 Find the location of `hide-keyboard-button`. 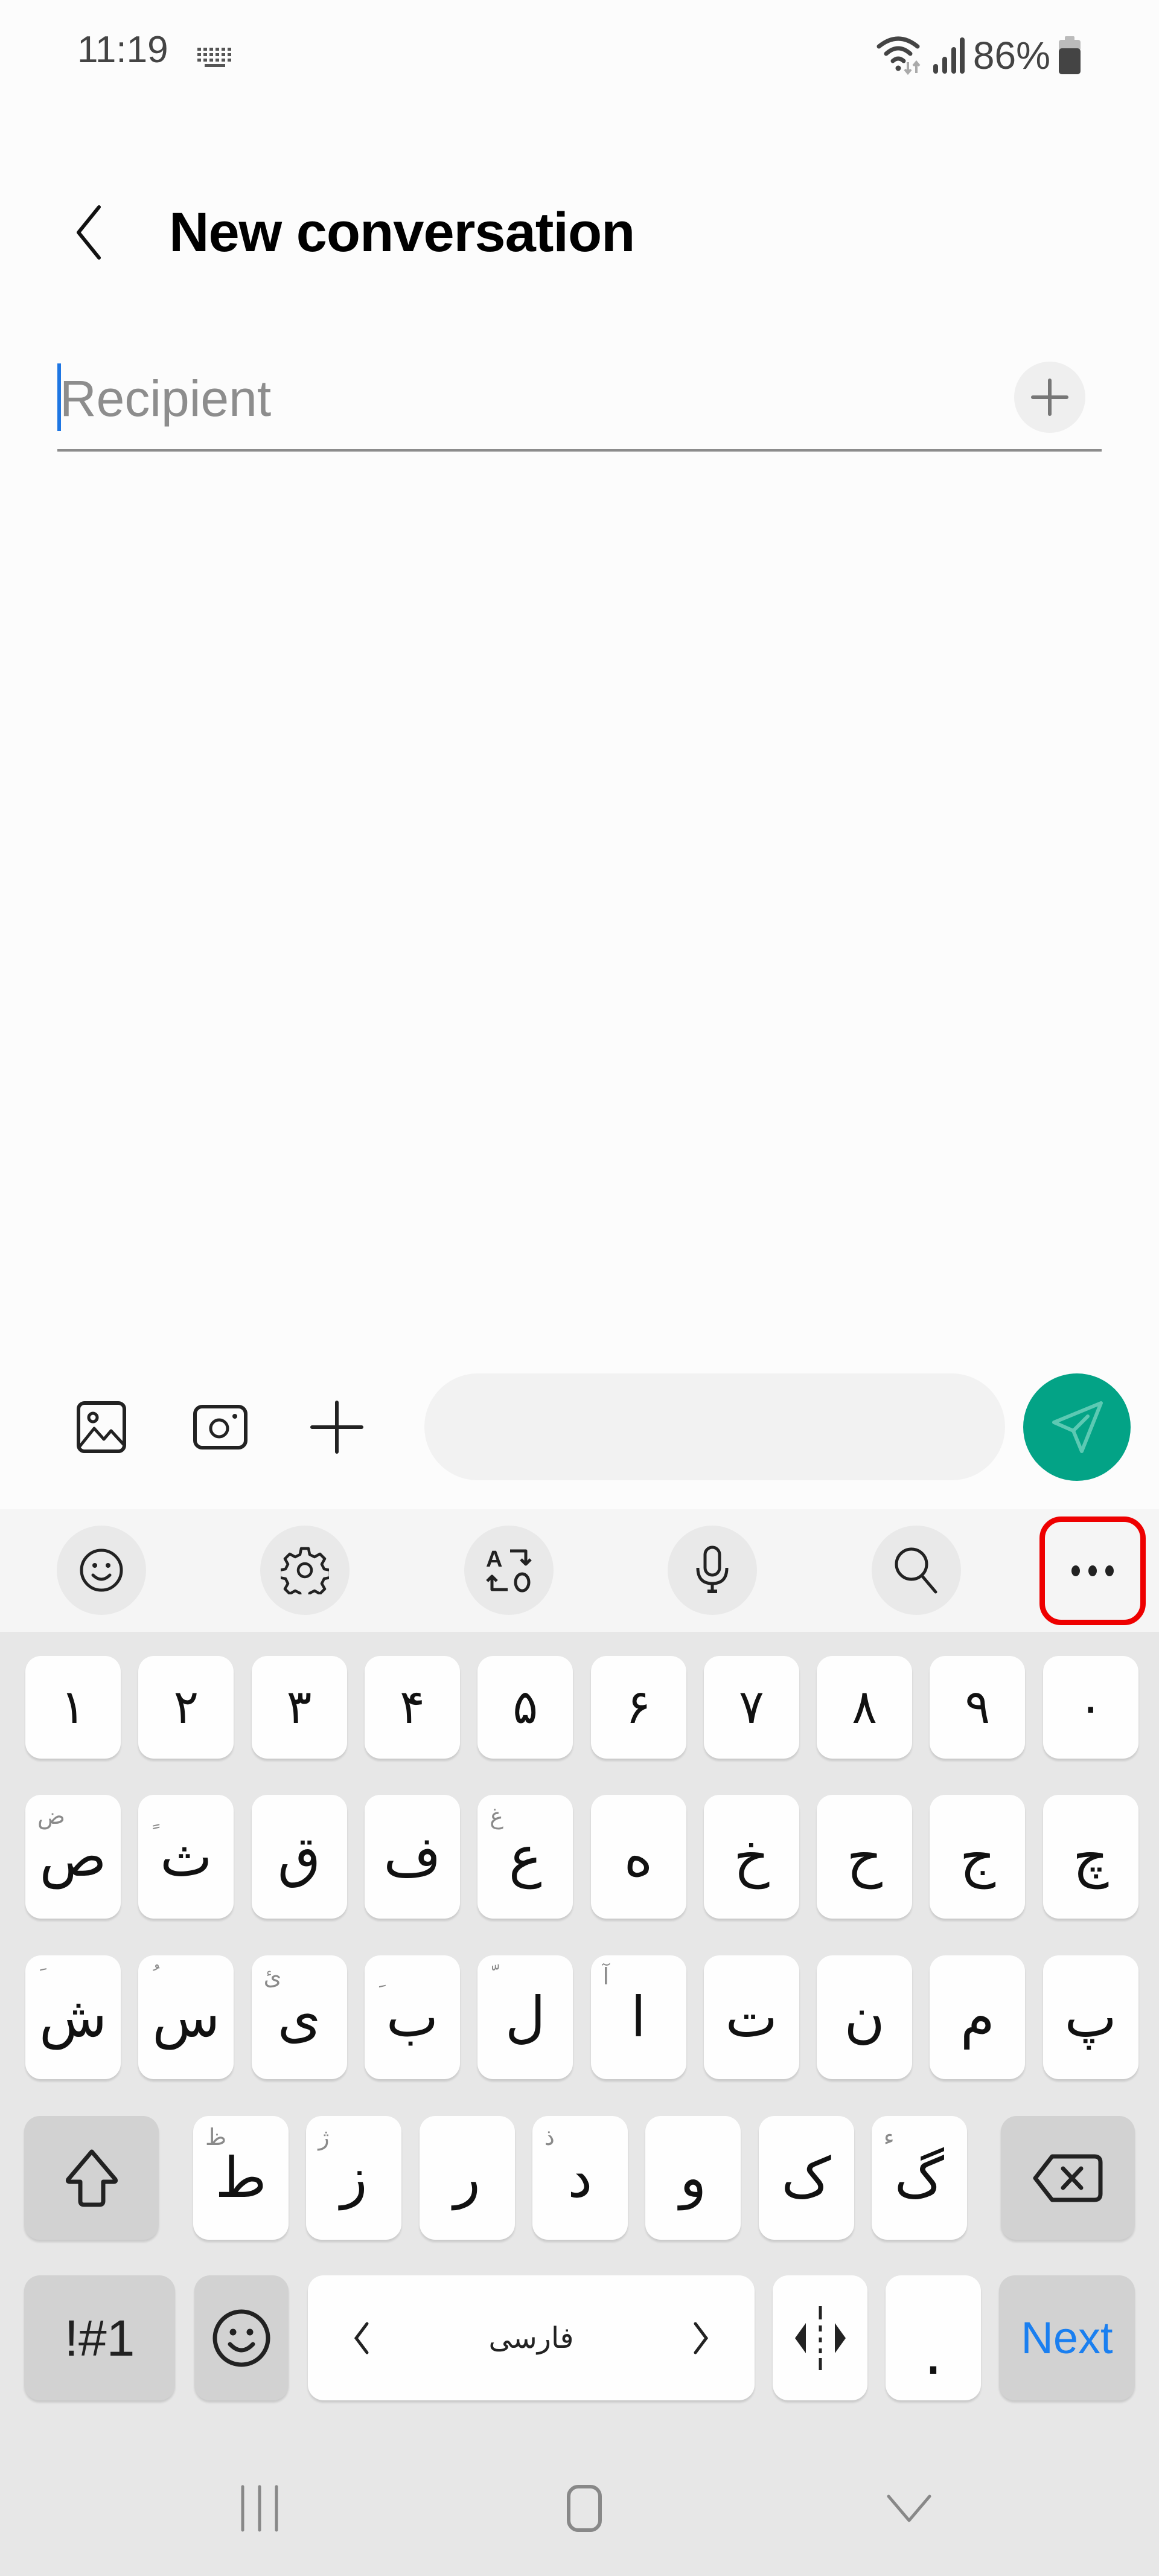

hide-keyboard-button is located at coordinates (909, 2508).